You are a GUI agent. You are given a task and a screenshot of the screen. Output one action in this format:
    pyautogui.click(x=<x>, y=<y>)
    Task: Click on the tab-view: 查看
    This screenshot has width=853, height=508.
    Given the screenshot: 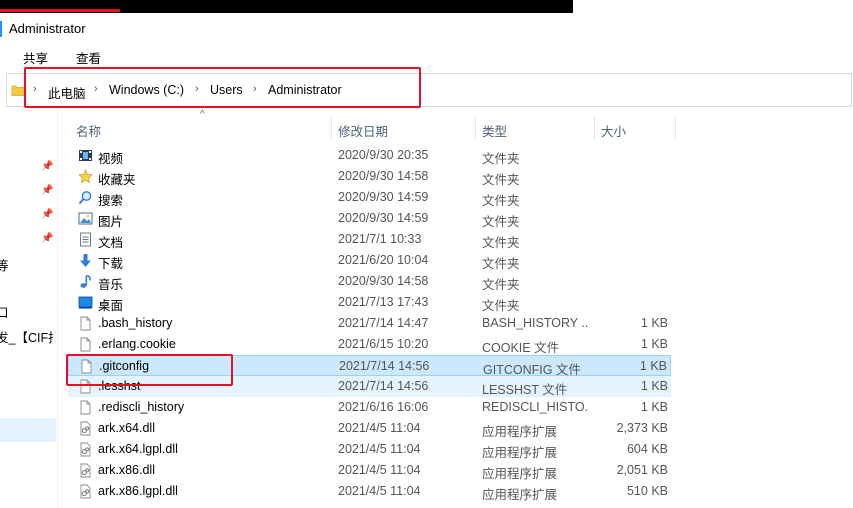 What is the action you would take?
    pyautogui.click(x=88, y=57)
    